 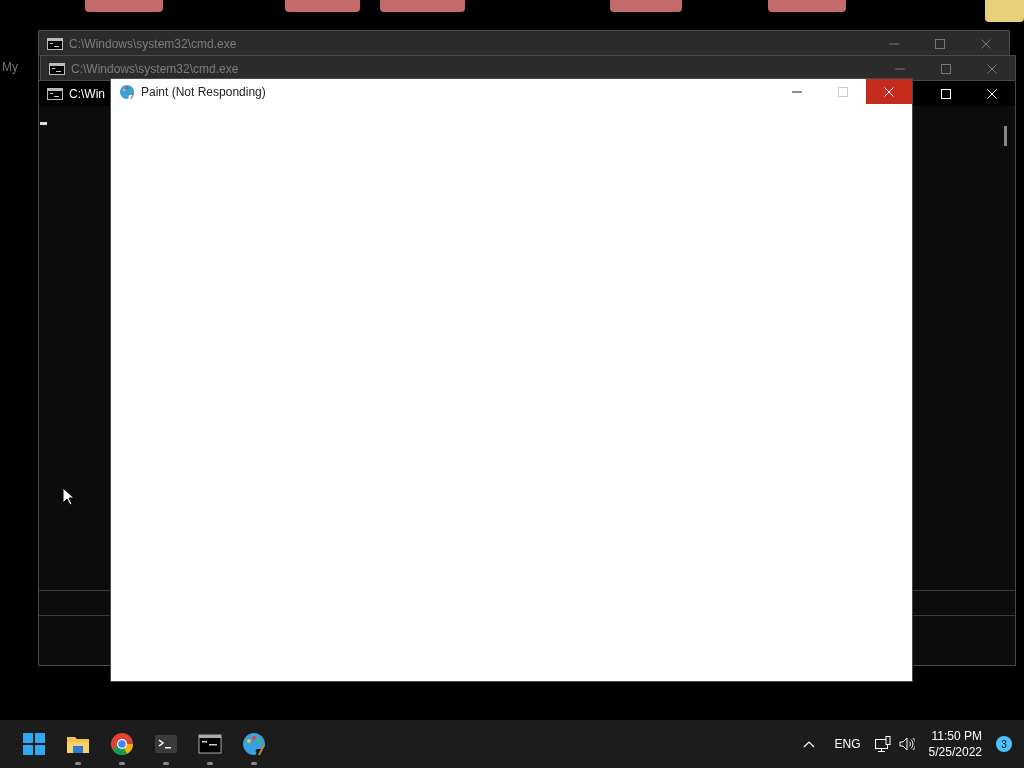 What do you see at coordinates (906, 744) in the screenshot?
I see `volume-icon` at bounding box center [906, 744].